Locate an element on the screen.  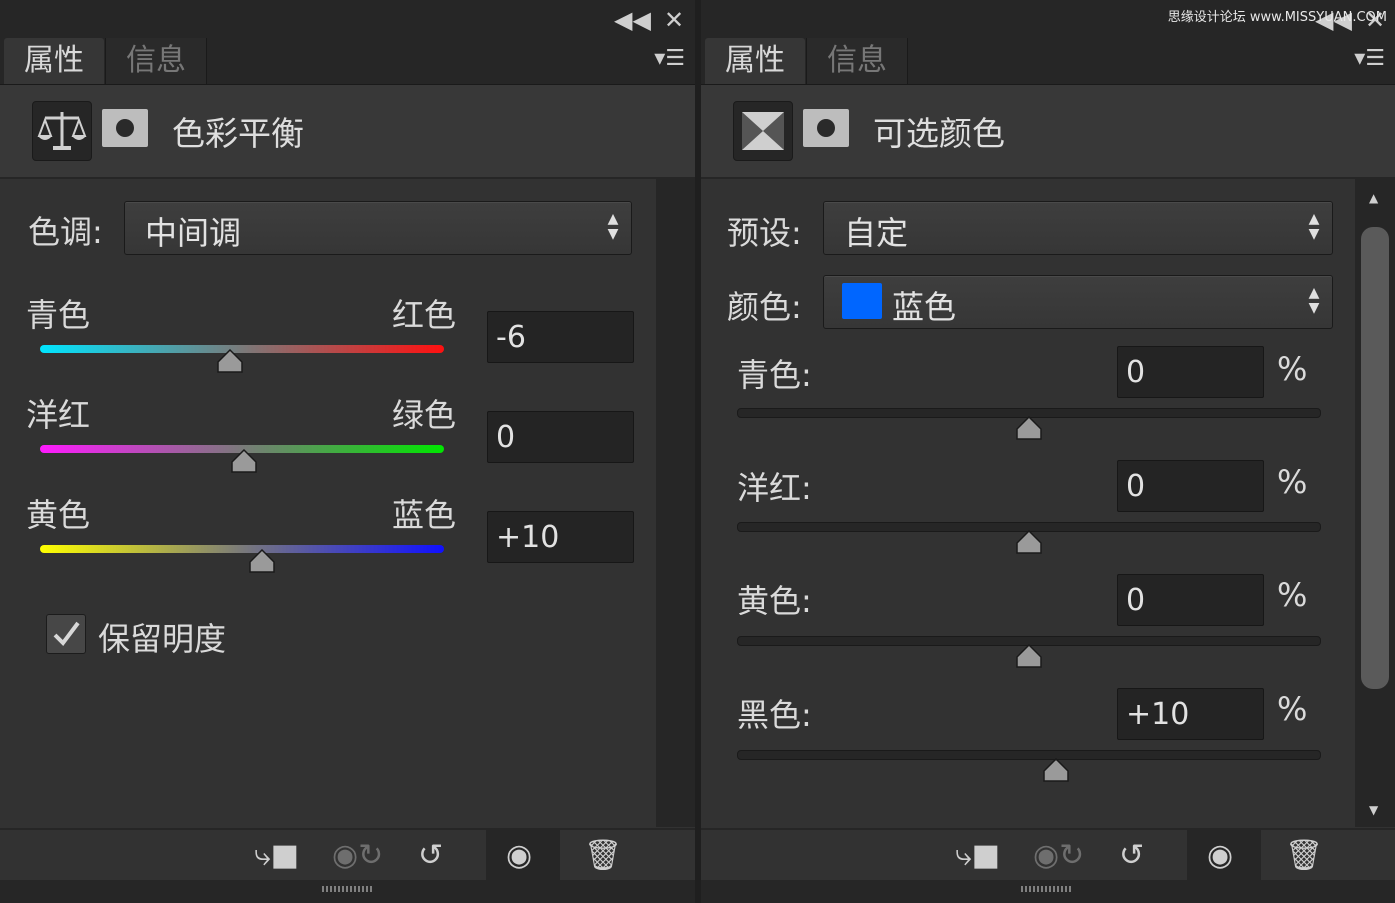
magenta-thumb is located at coordinates (1029, 542).